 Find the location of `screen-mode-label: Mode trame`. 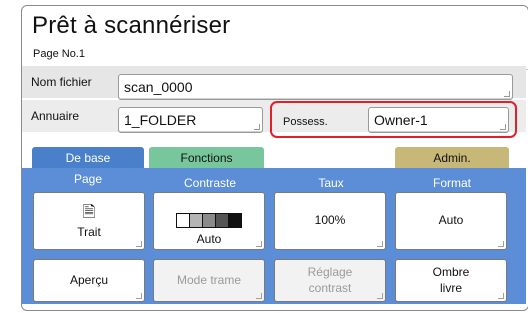

screen-mode-label: Mode trame is located at coordinates (209, 279).